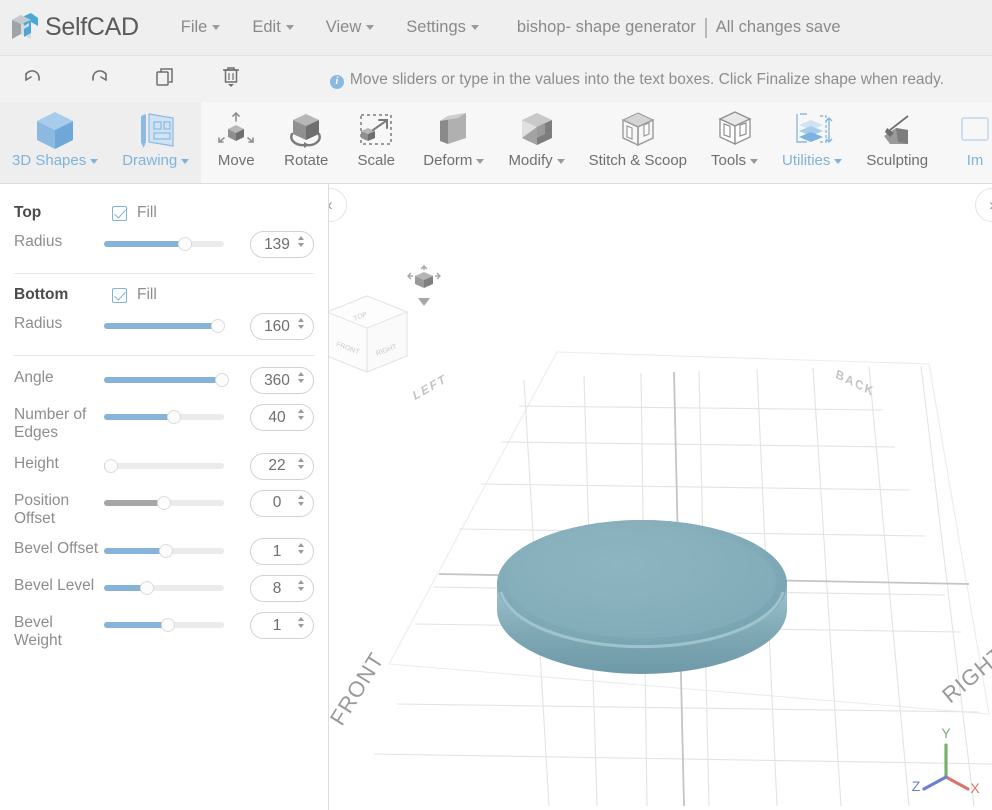 This screenshot has width=992, height=810. I want to click on shape-object-cylinder, so click(642, 597).